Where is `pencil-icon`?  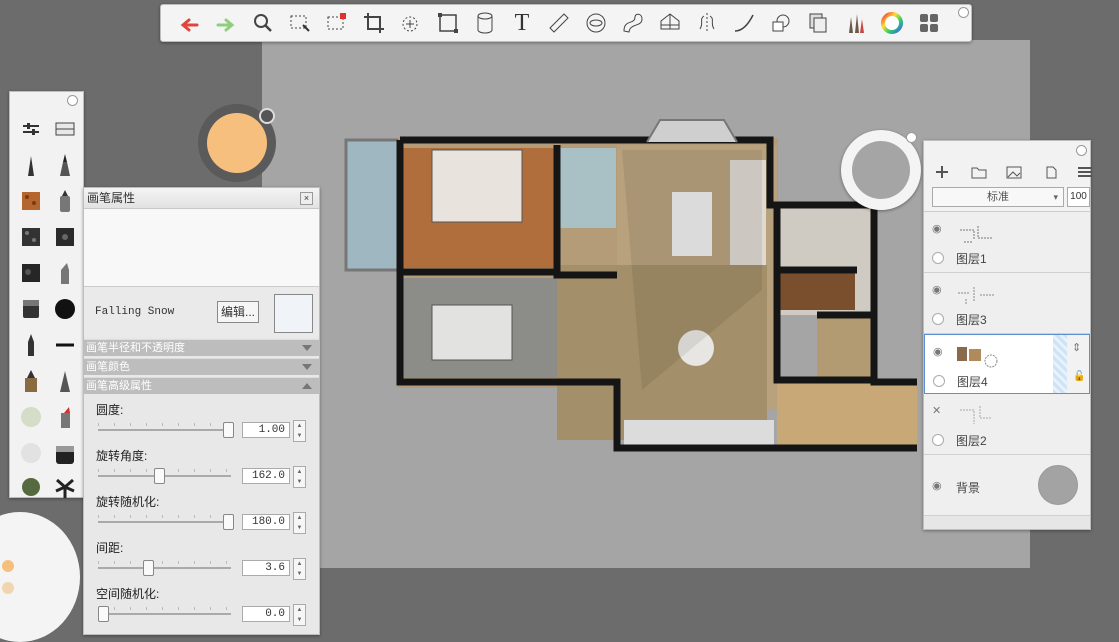
pencil-icon is located at coordinates (31, 165).